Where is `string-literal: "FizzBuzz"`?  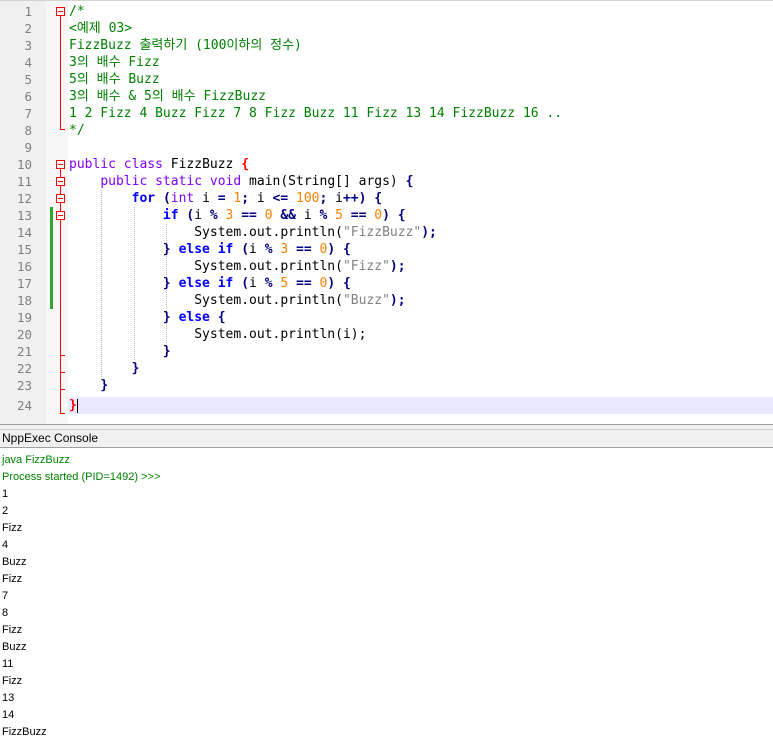
string-literal: "FizzBuzz" is located at coordinates (382, 232).